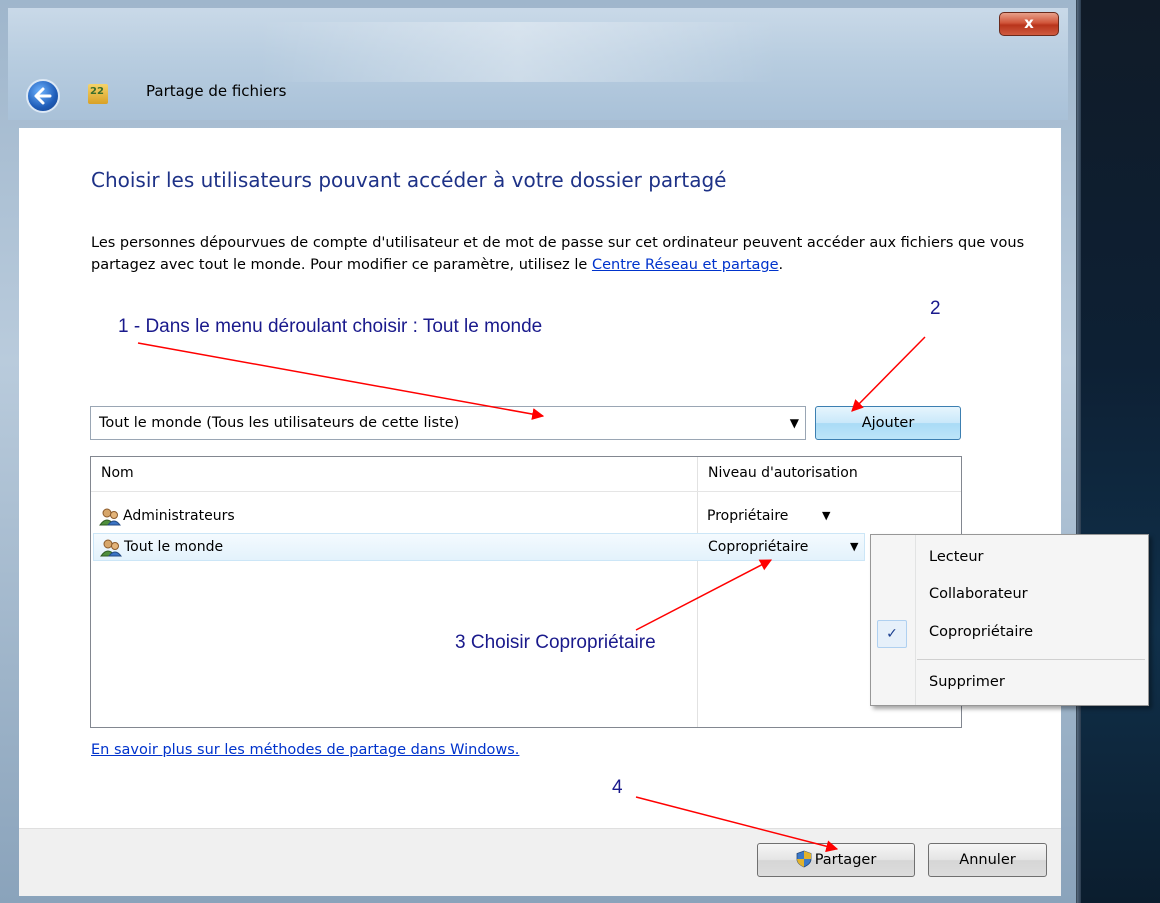 This screenshot has width=1160, height=903. Describe the element at coordinates (967, 682) in the screenshot. I see `menu-item-supprimer: Supprimer` at that location.